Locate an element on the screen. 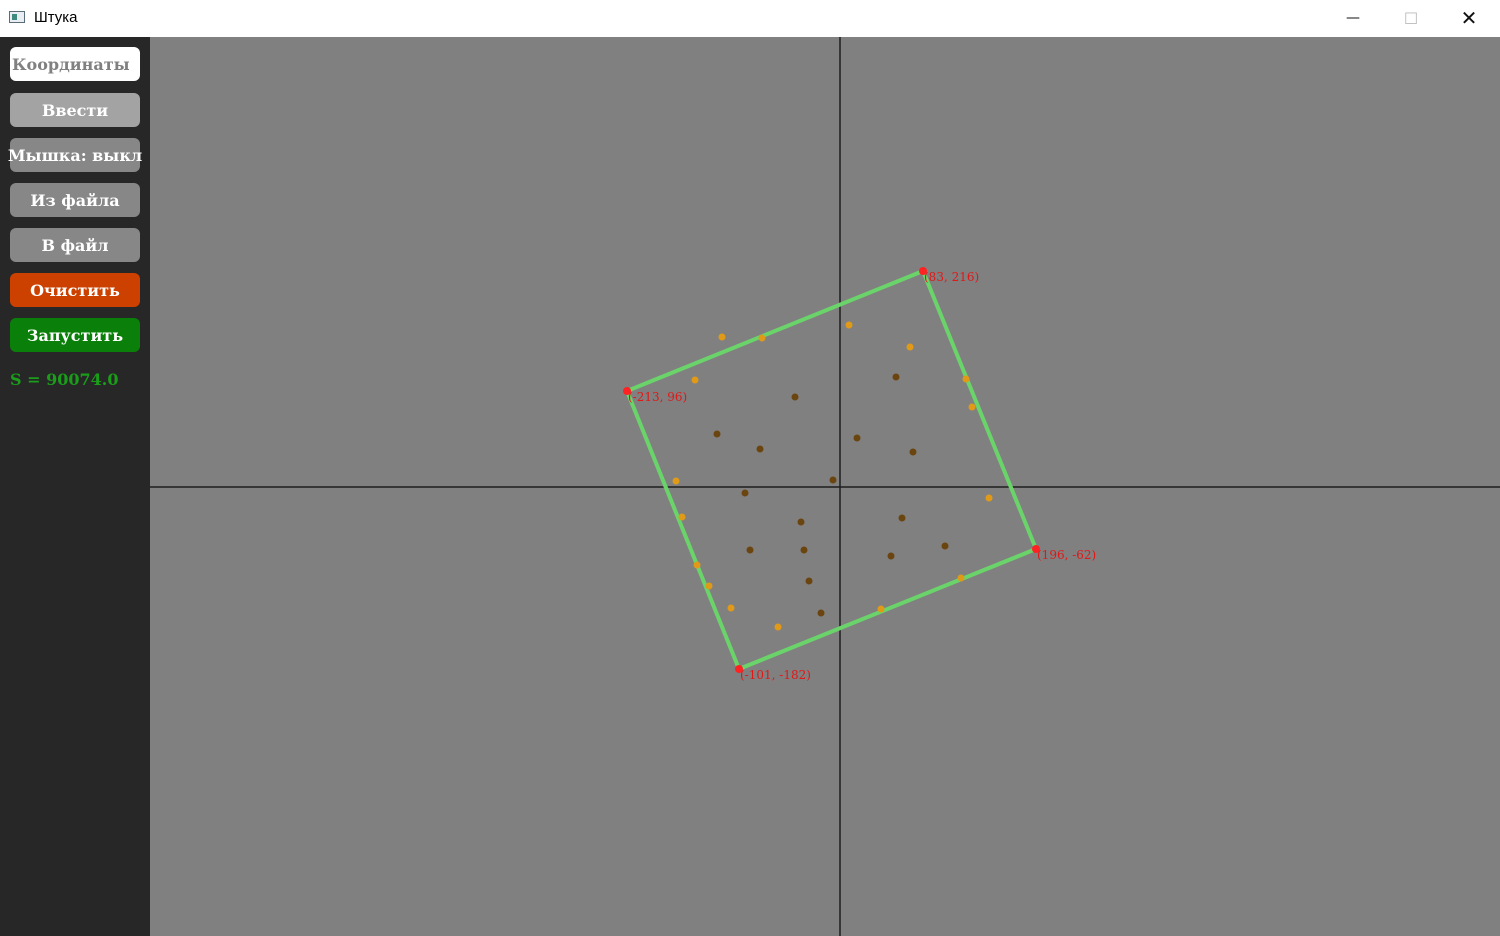 The image size is (1500, 936). coordinates-input is located at coordinates (75, 64).